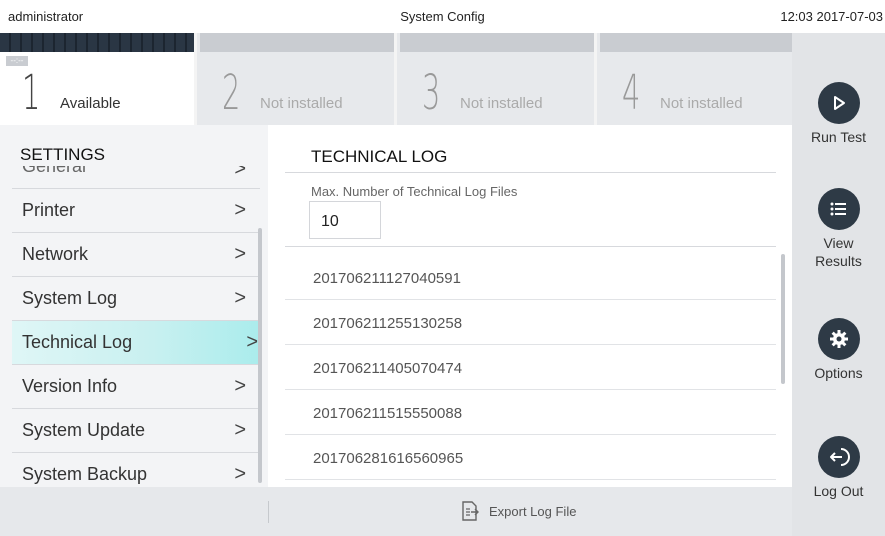  Describe the element at coordinates (136, 343) in the screenshot. I see `settings-item-technical-log: Technical Log >` at that location.